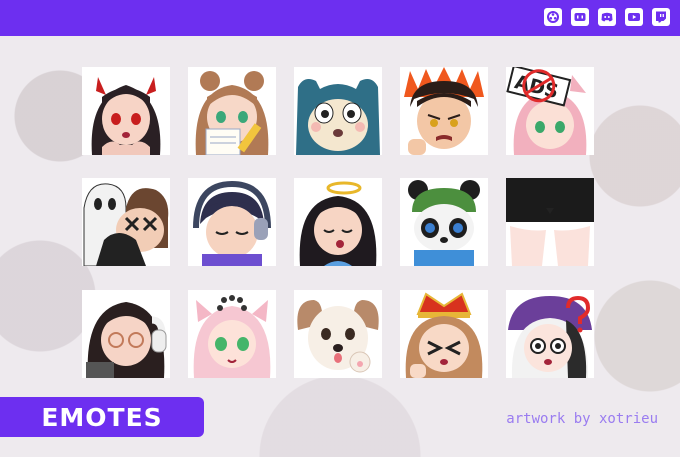 The image size is (680, 457). I want to click on youtube-icon, so click(634, 17).